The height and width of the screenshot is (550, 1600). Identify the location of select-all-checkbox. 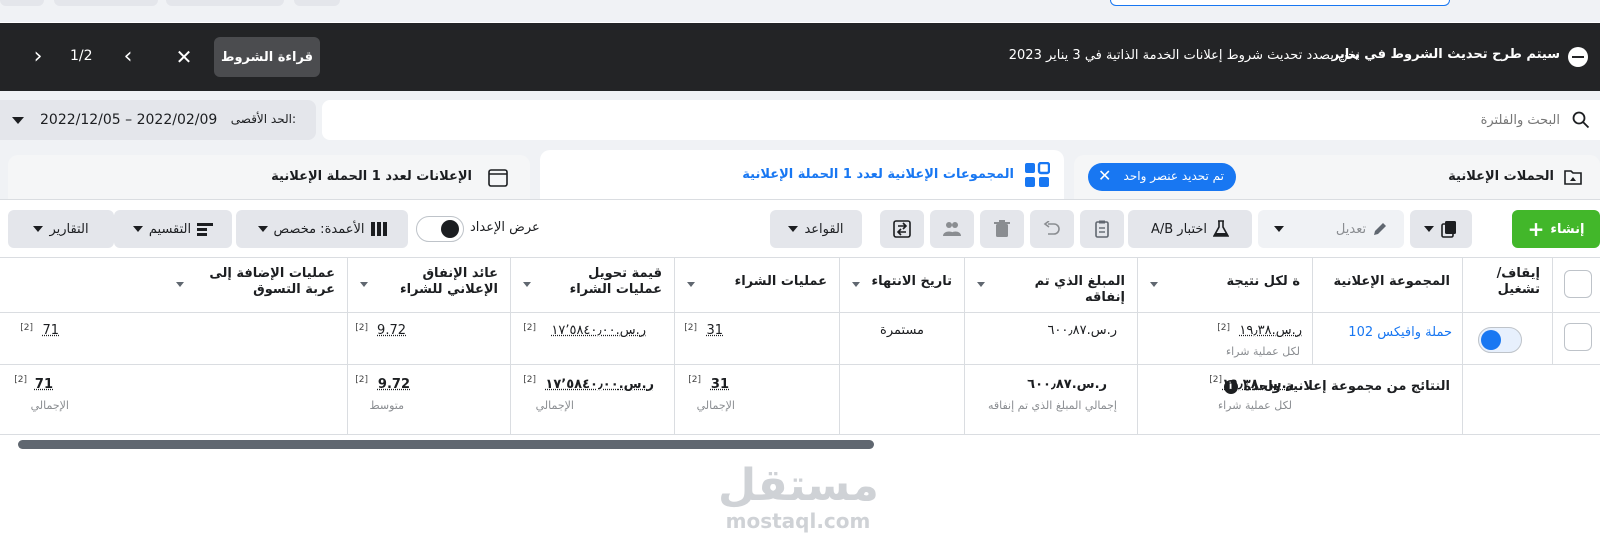
(1578, 284).